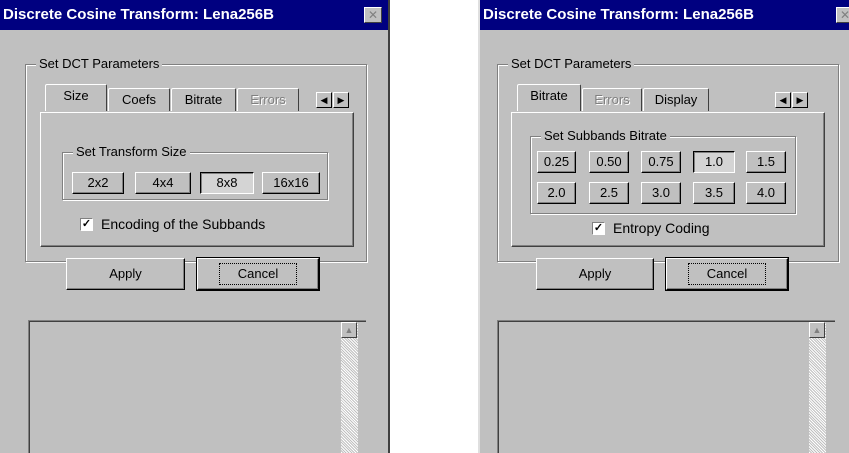 Image resolution: width=849 pixels, height=453 pixels. I want to click on button-label: 1.0, so click(714, 161).